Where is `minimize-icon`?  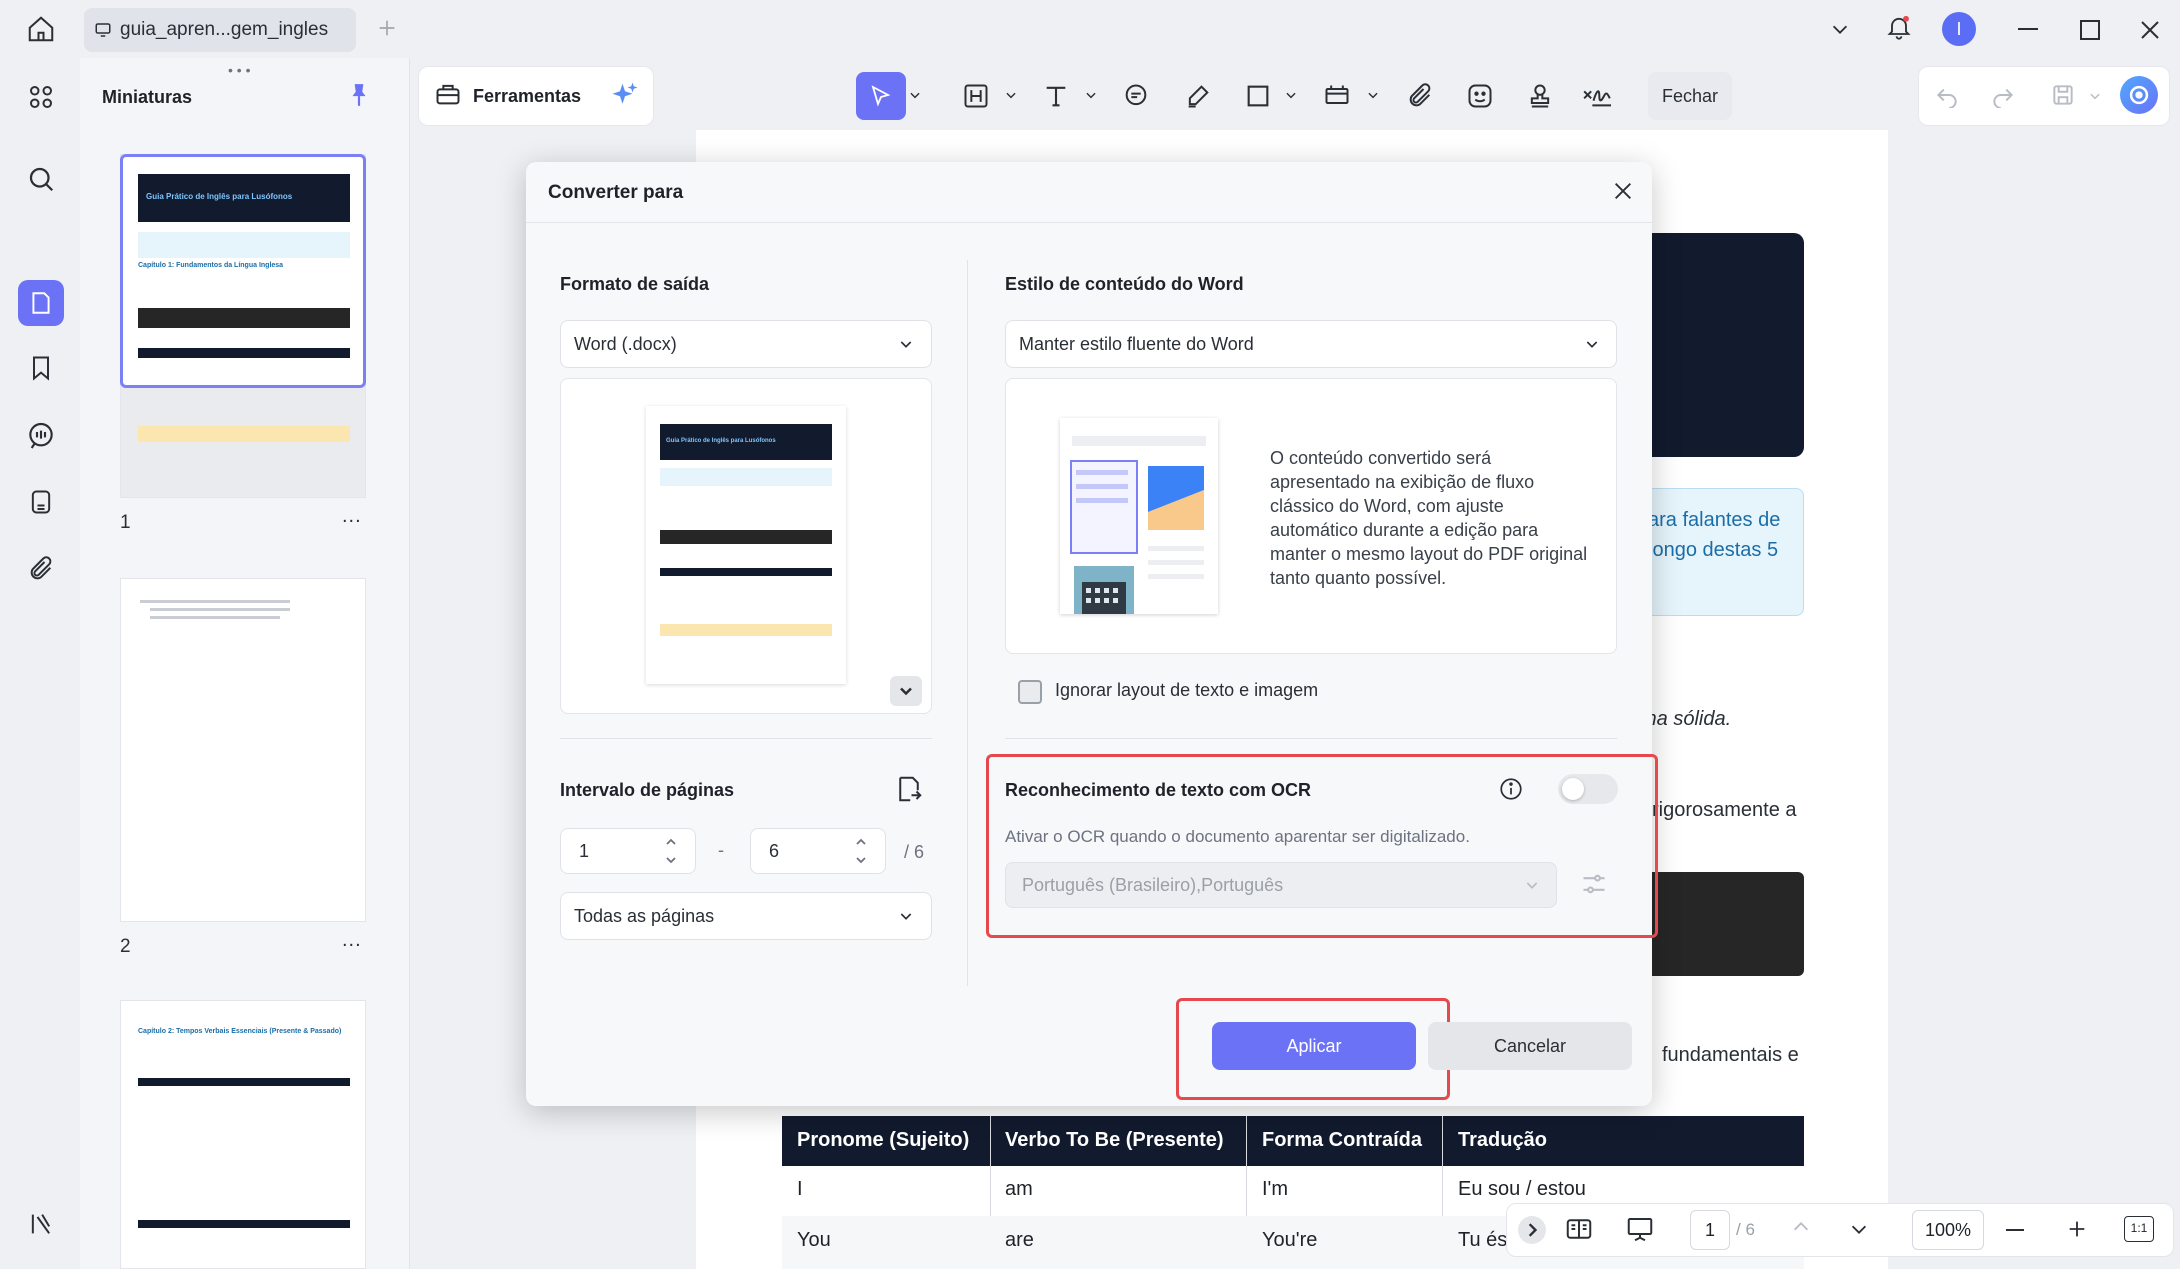 minimize-icon is located at coordinates (2028, 29).